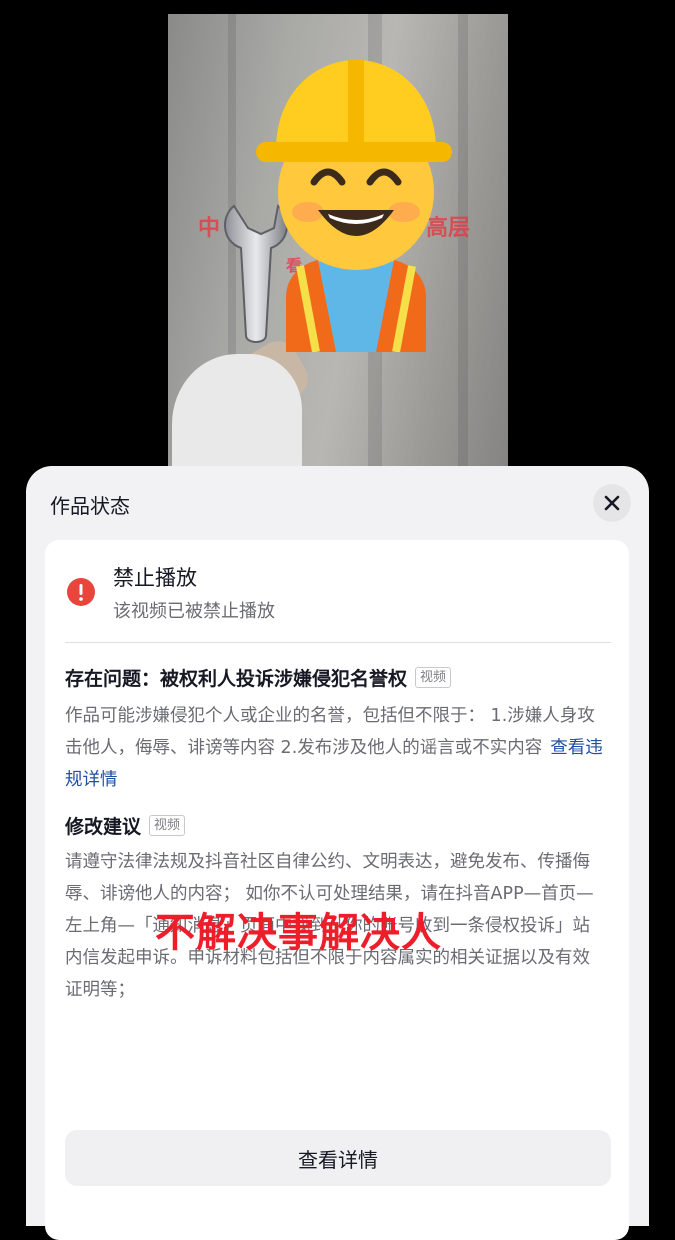 Image resolution: width=675 pixels, height=1240 pixels. I want to click on watermark-text: 不解决事解决人, so click(298, 933).